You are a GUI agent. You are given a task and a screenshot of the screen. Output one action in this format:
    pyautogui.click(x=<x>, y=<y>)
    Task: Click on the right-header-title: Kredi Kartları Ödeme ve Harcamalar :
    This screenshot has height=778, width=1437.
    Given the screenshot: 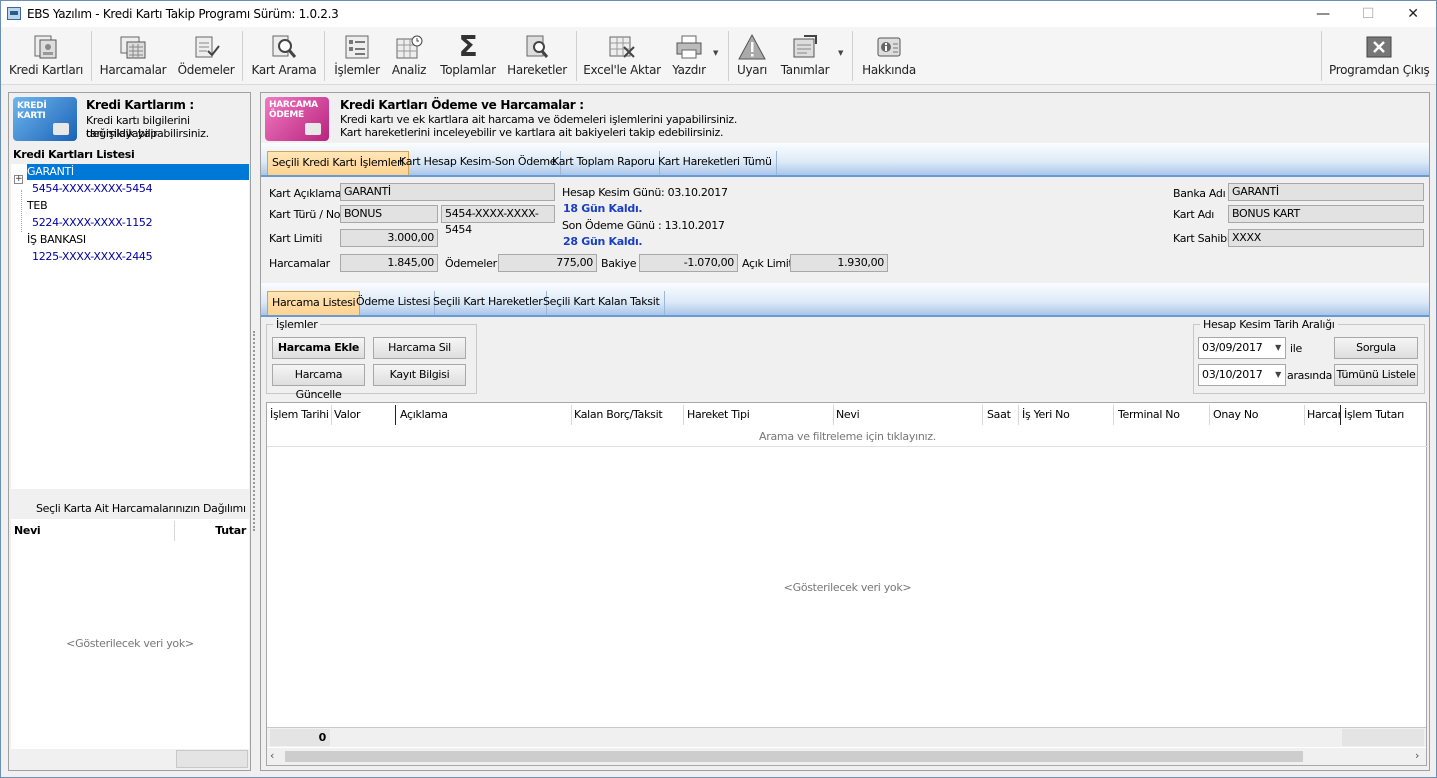 What is the action you would take?
    pyautogui.click(x=462, y=105)
    